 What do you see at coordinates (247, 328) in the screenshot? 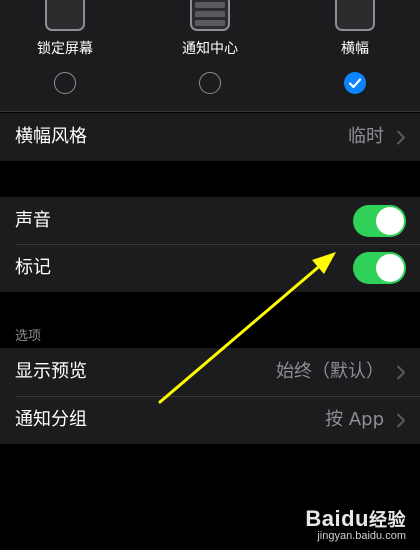
I see `annotation-arrow-icon` at bounding box center [247, 328].